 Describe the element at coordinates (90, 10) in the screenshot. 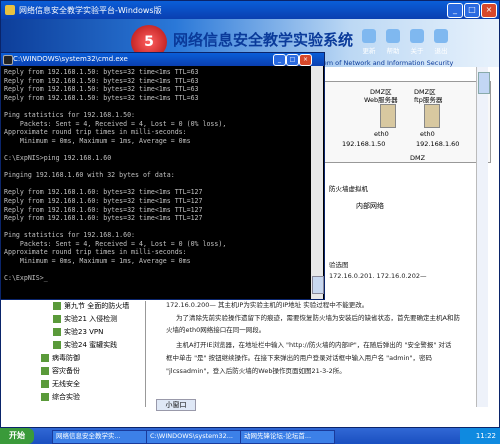

I see `app-title: 网络信息安全教学实验平台-Windows版` at that location.